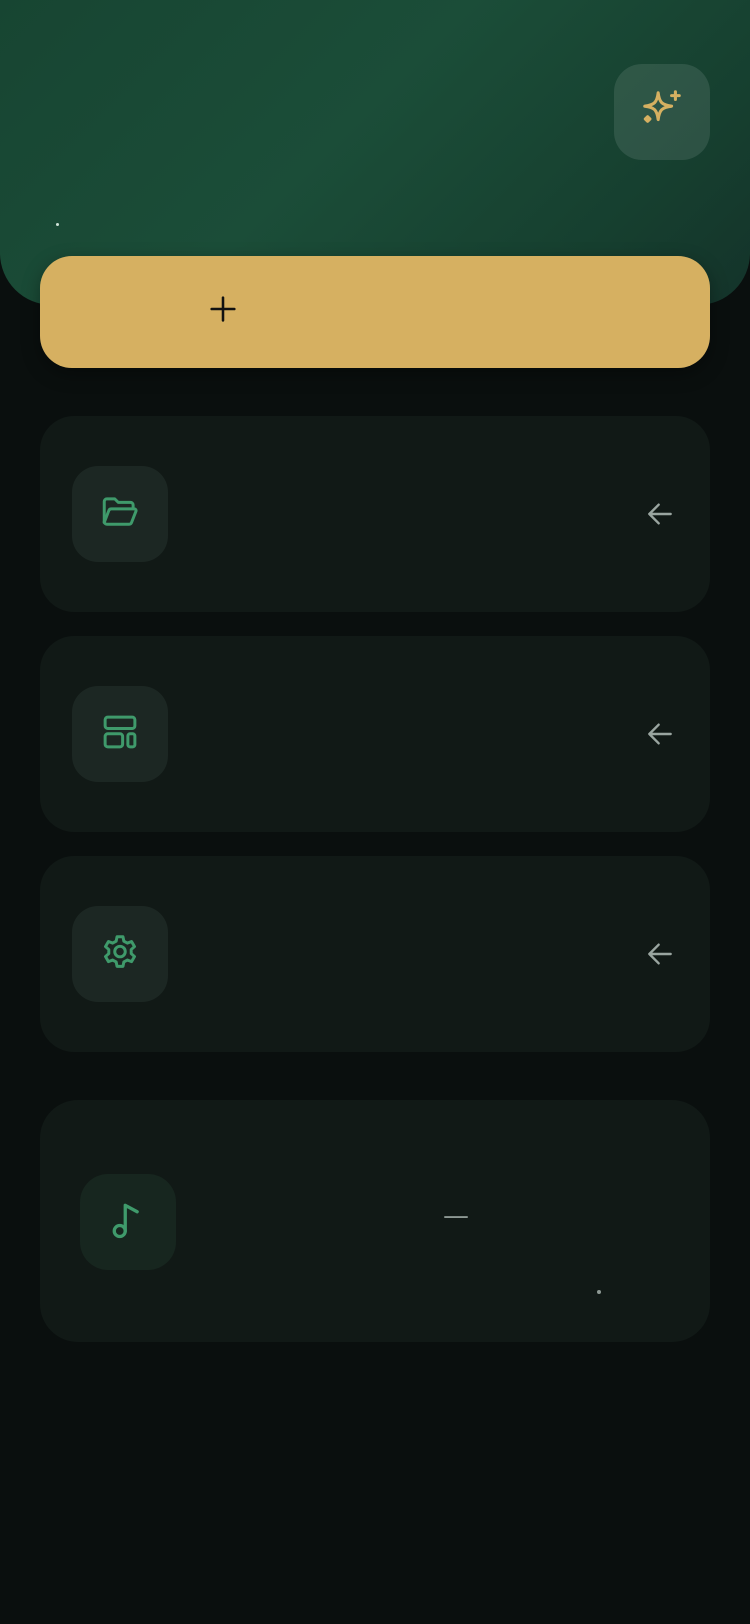 Image resolution: width=750 pixels, height=1624 pixels. I want to click on music-note-icon, so click(128, 1222).